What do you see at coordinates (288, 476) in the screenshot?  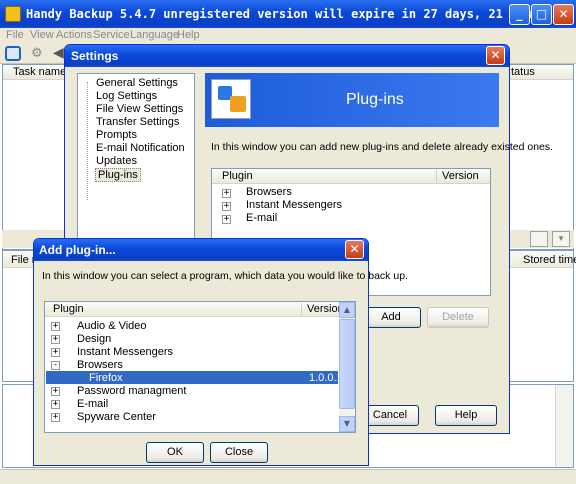 I see `status-bar` at bounding box center [288, 476].